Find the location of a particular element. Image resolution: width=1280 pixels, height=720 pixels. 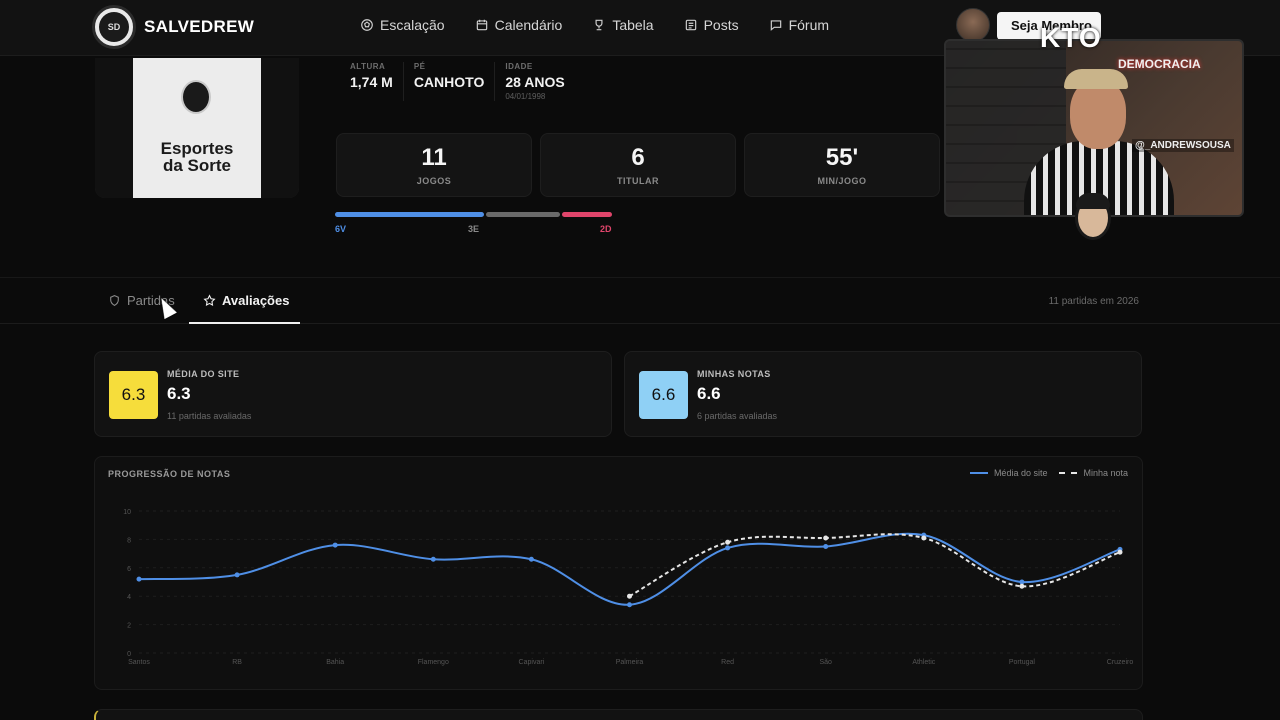

card-value: 6.3 is located at coordinates (179, 393).